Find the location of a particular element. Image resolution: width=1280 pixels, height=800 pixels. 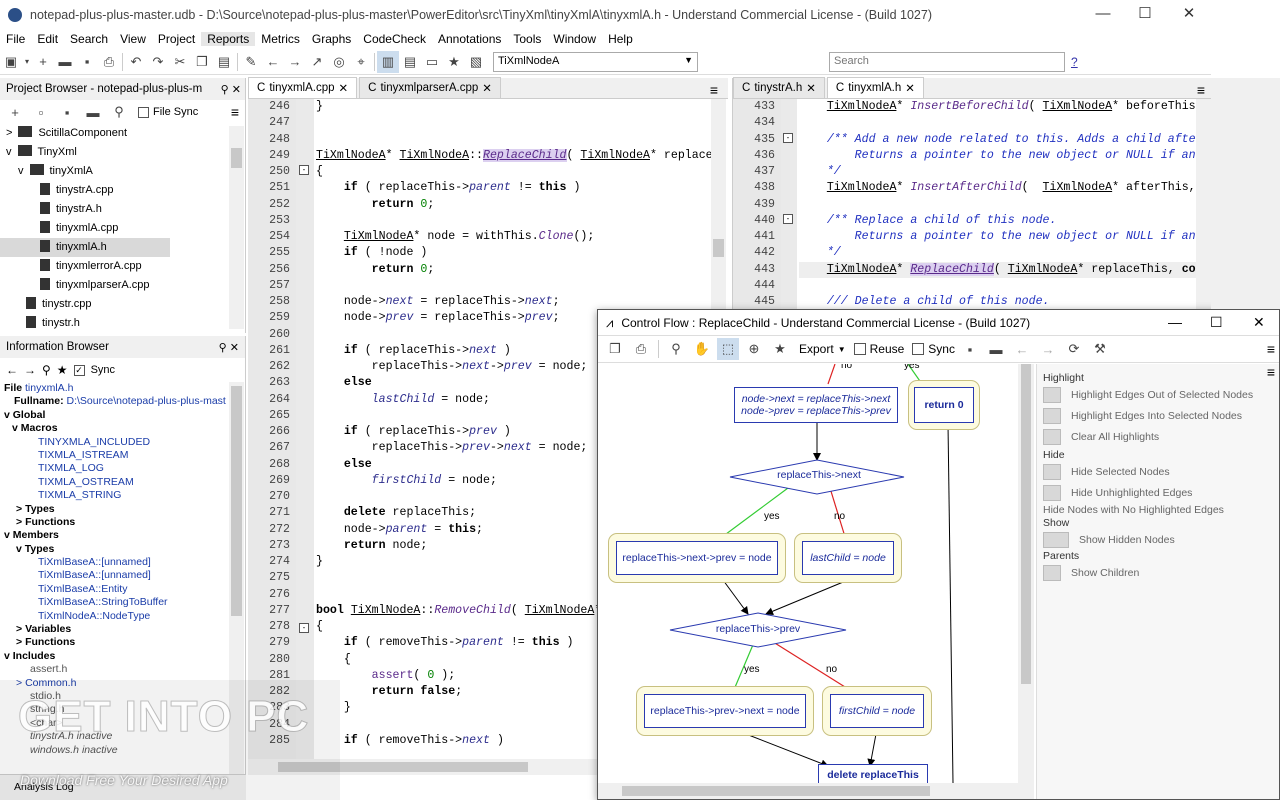

pan-hand-icon: ✋ is located at coordinates (702, 349).